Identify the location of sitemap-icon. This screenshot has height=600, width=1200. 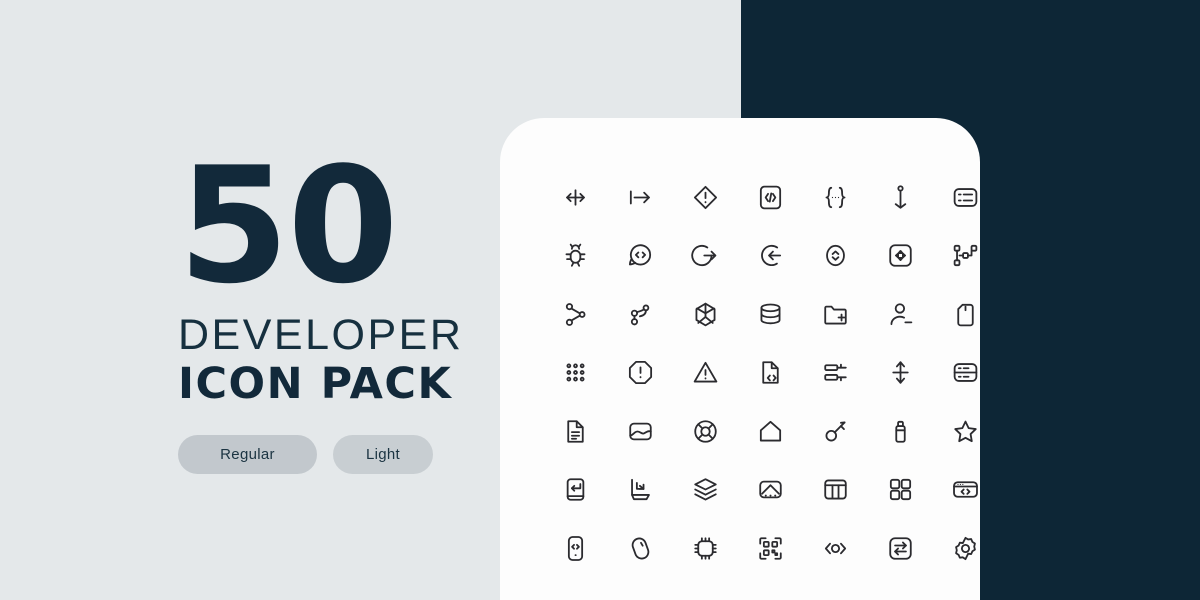
(958, 256).